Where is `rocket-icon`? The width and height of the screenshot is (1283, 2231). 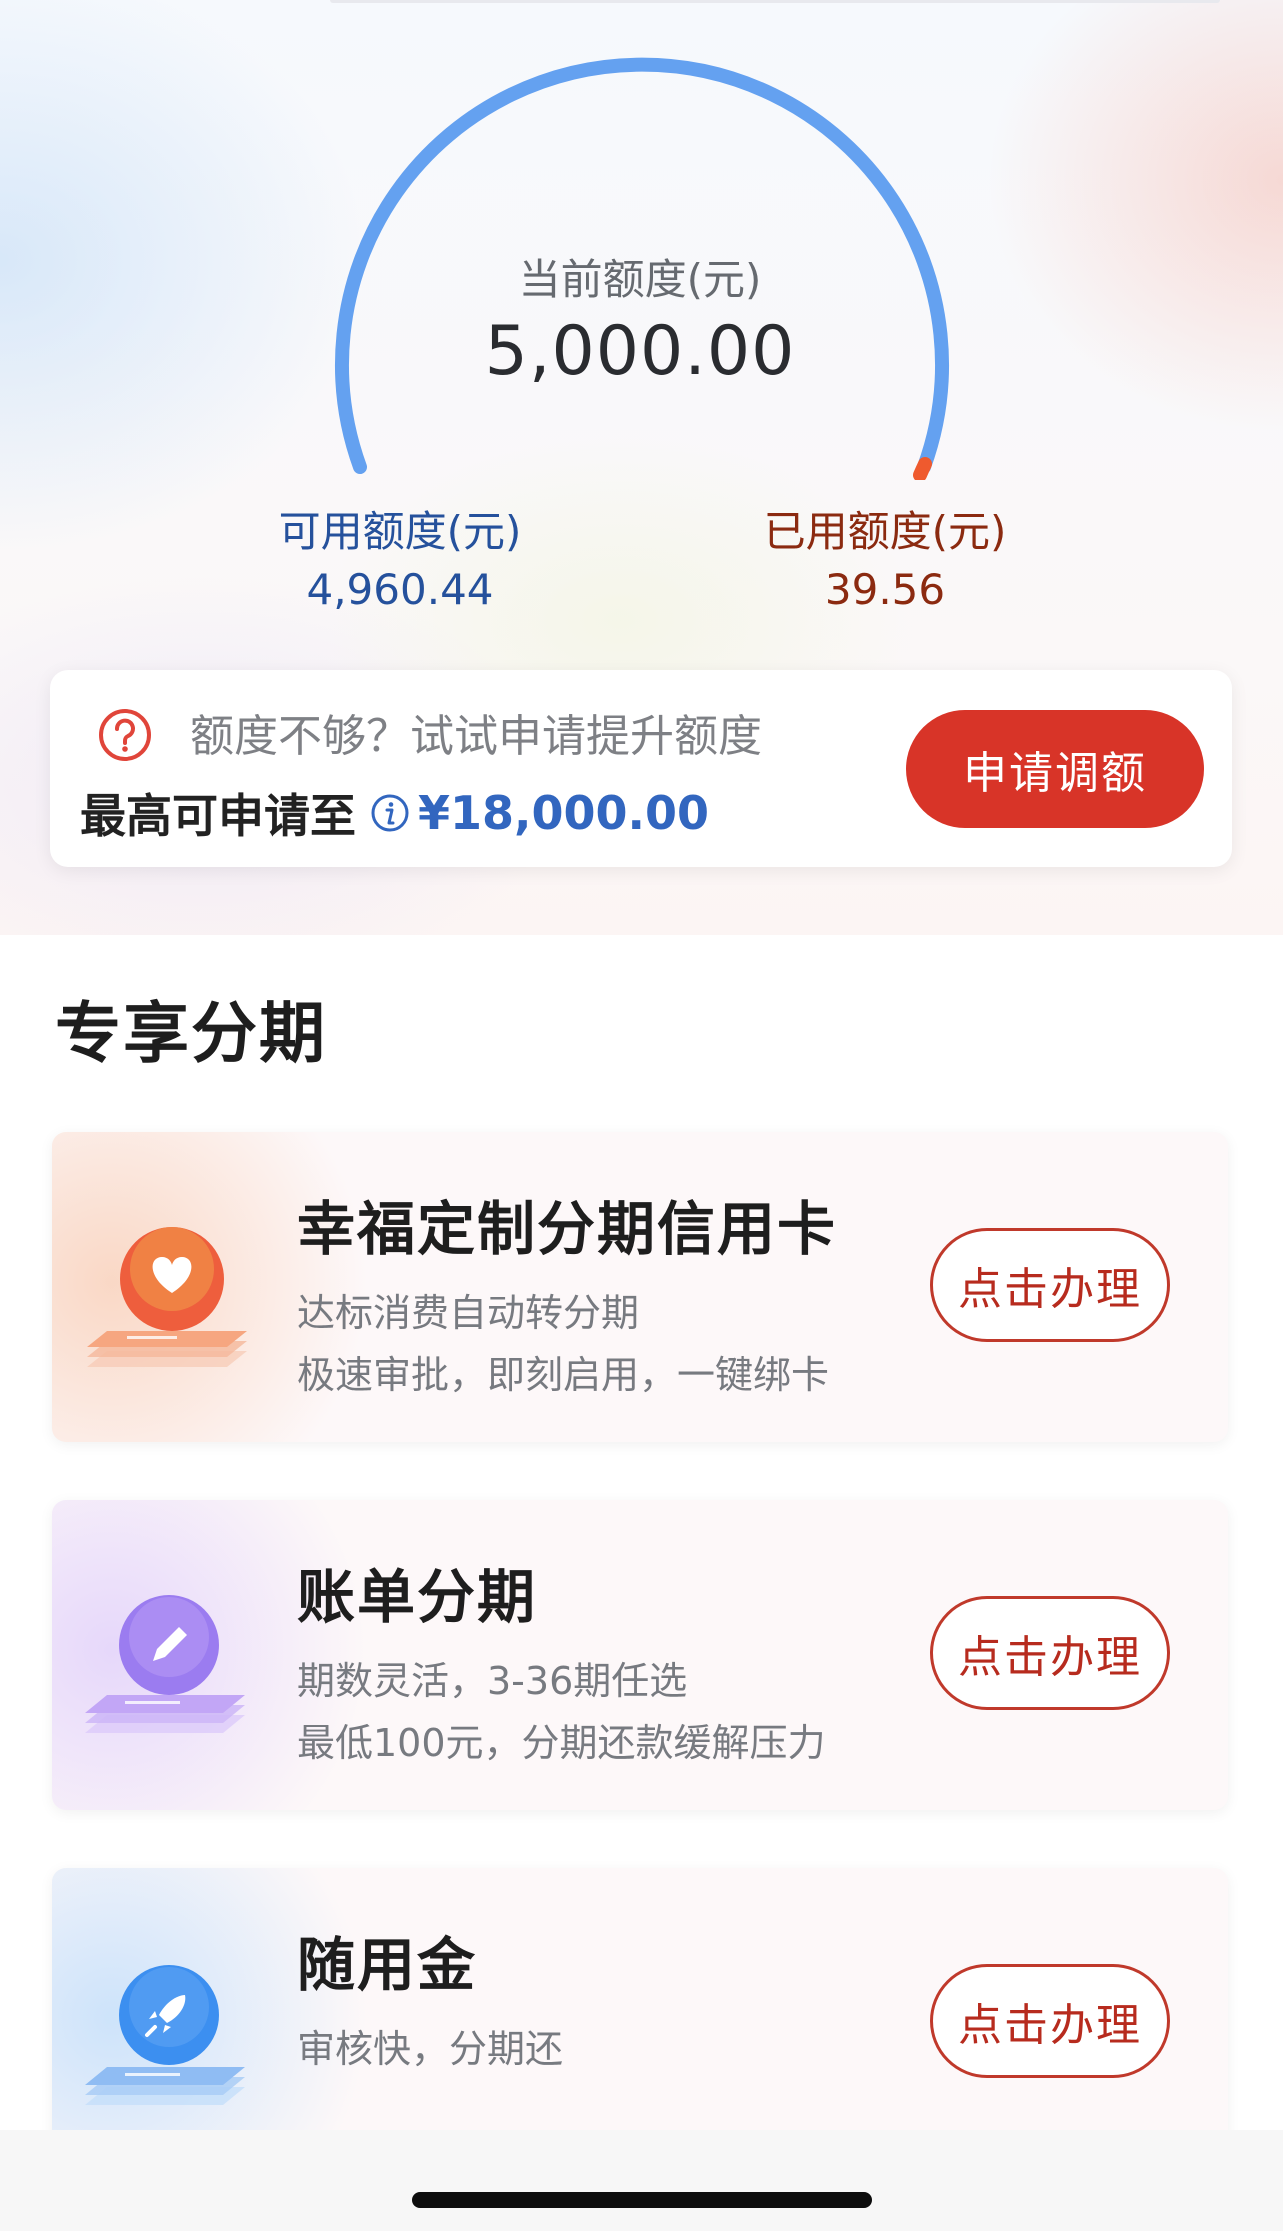 rocket-icon is located at coordinates (165, 2035).